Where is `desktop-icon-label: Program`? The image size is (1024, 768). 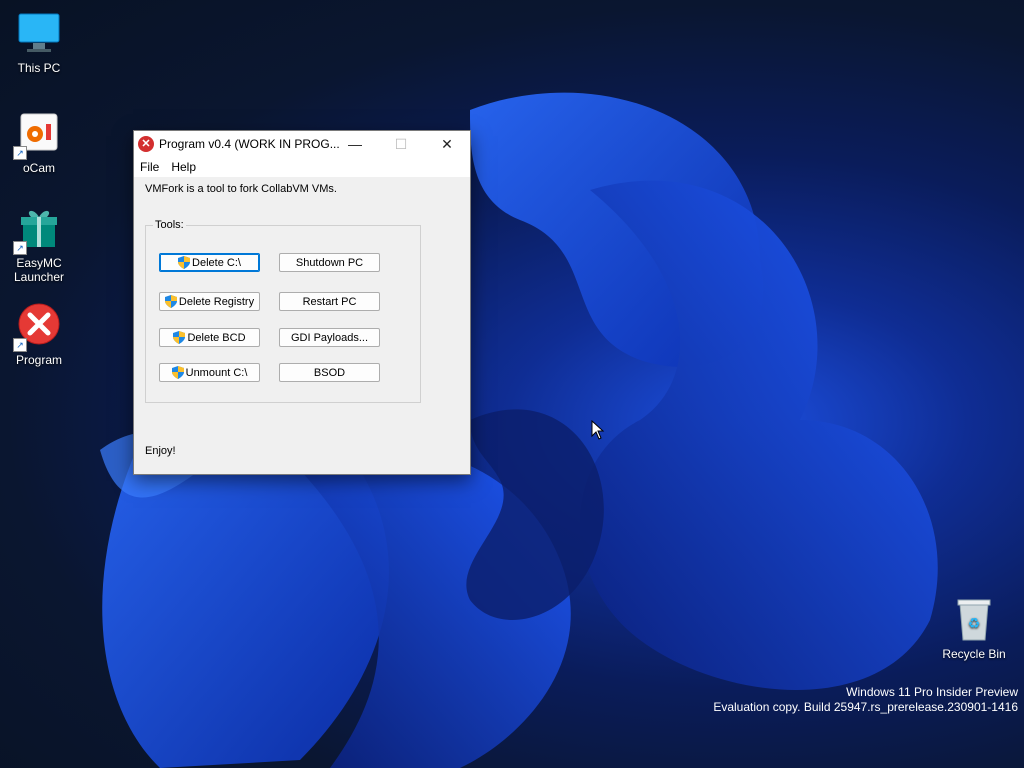
desktop-icon-label: Program is located at coordinates (38, 360).